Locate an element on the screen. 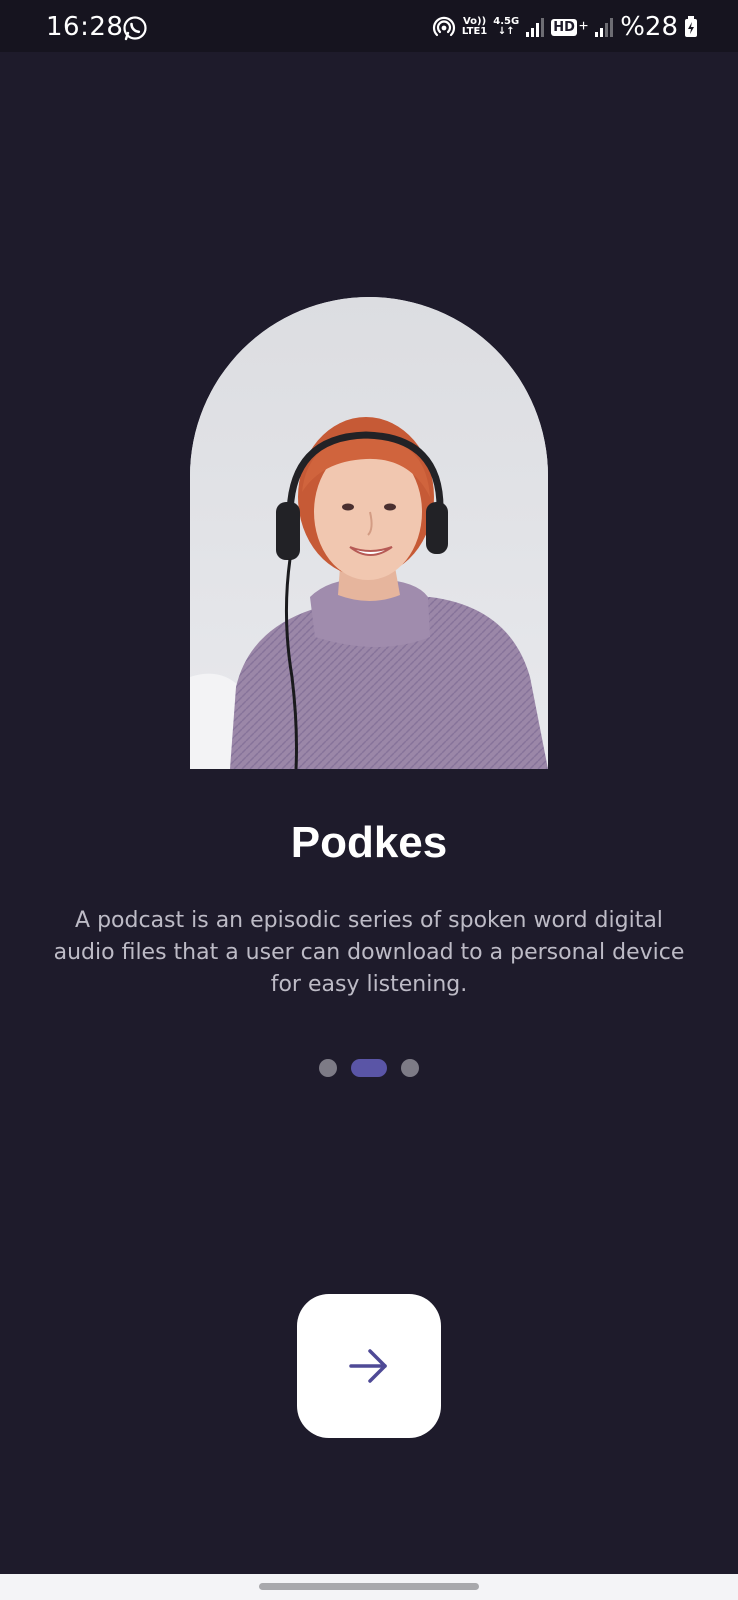  status-bar: 16:28 Vo)) LTE1 4.5G ↓↑ HD + %28 is located at coordinates (369, 26).